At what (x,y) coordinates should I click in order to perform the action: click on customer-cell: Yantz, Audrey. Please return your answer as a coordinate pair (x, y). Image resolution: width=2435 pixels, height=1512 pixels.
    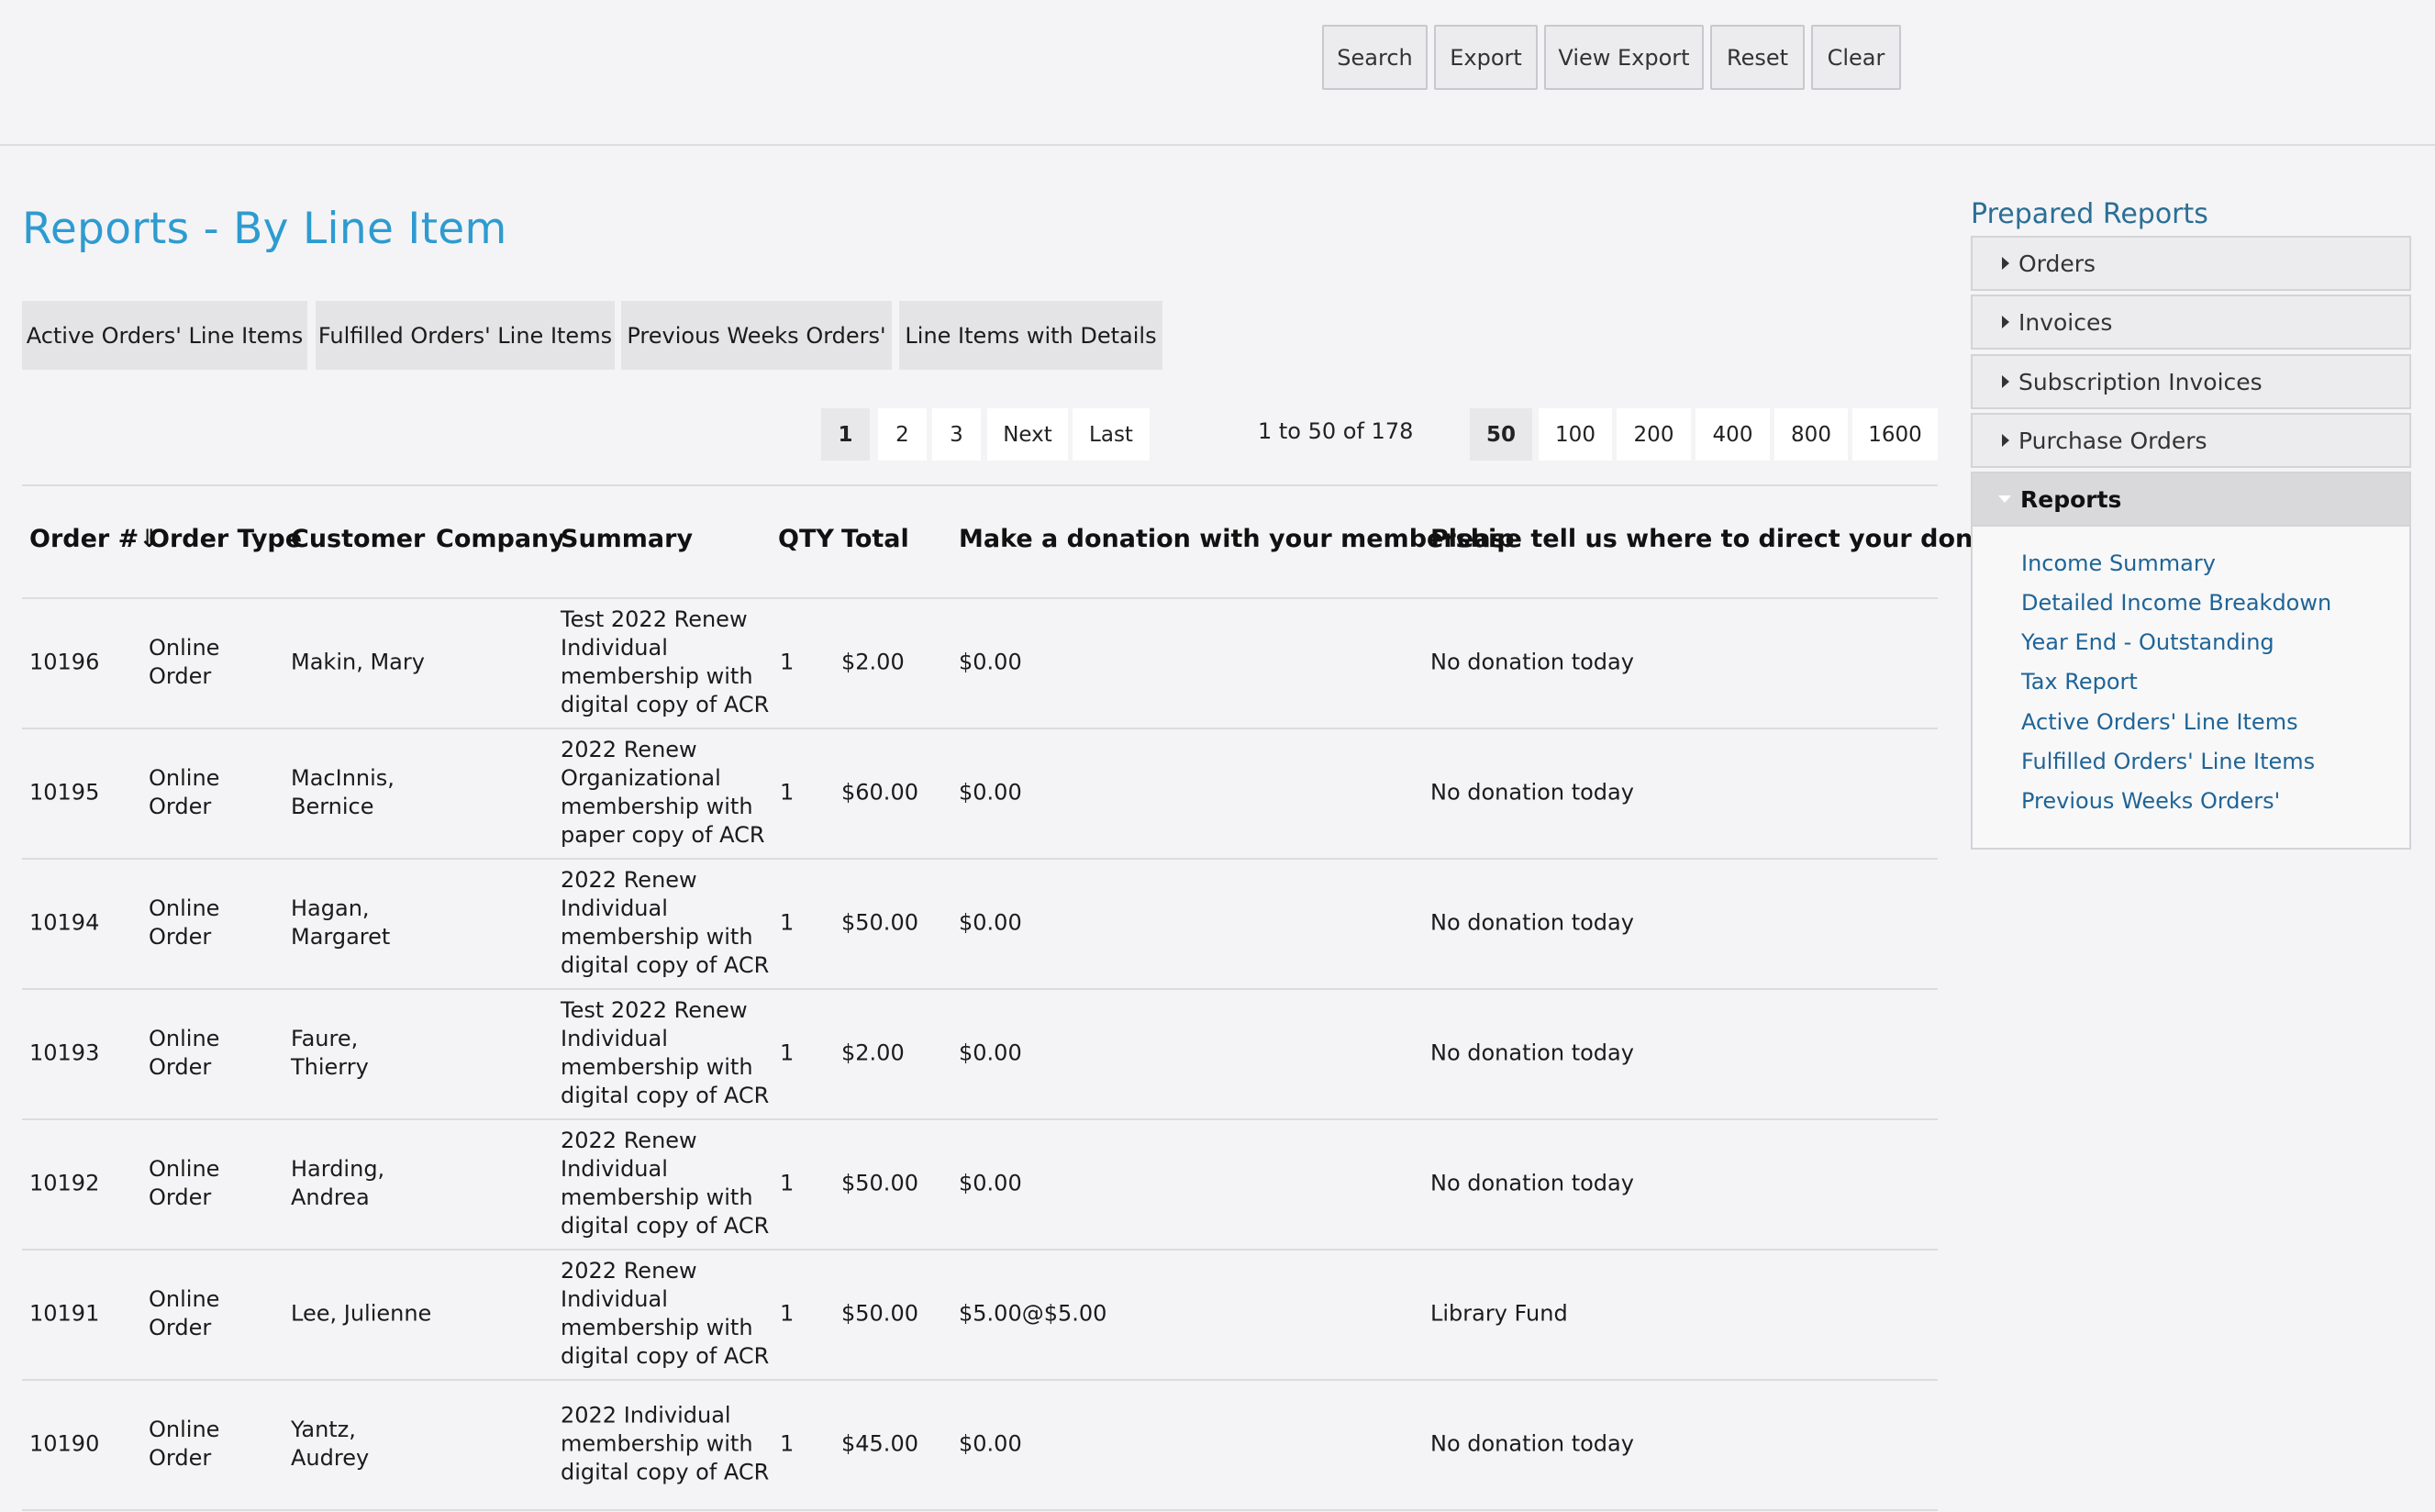
    Looking at the image, I should click on (330, 1444).